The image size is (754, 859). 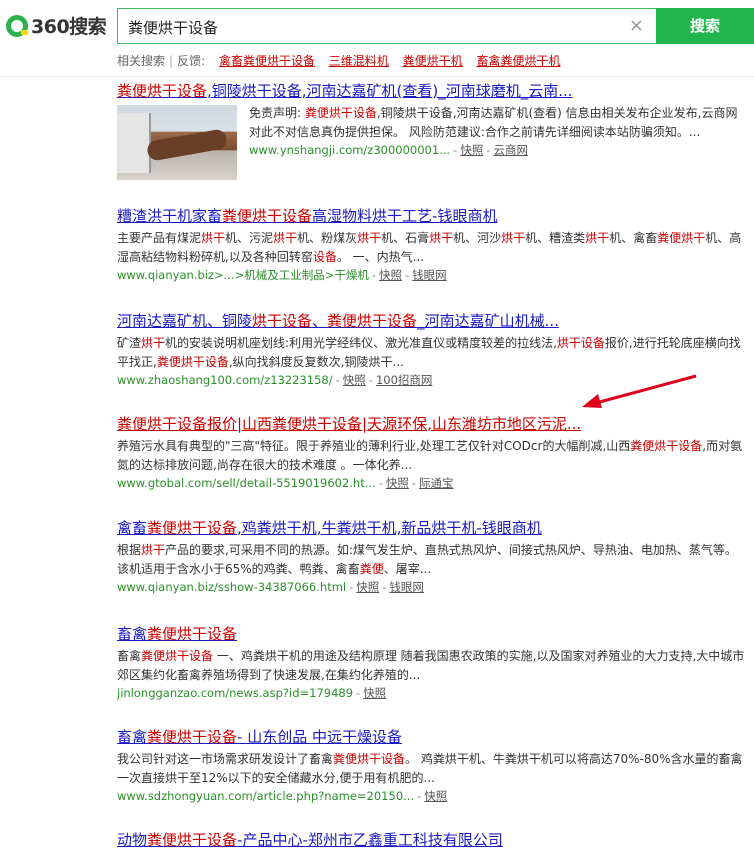 I want to click on text-segment: 主要产品有煤泥, so click(x=159, y=238).